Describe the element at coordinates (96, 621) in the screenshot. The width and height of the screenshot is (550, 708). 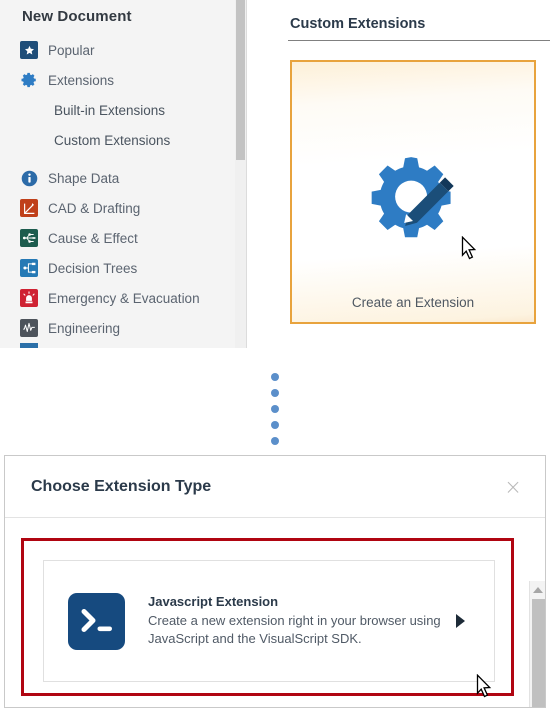
I see `terminal-icon` at that location.